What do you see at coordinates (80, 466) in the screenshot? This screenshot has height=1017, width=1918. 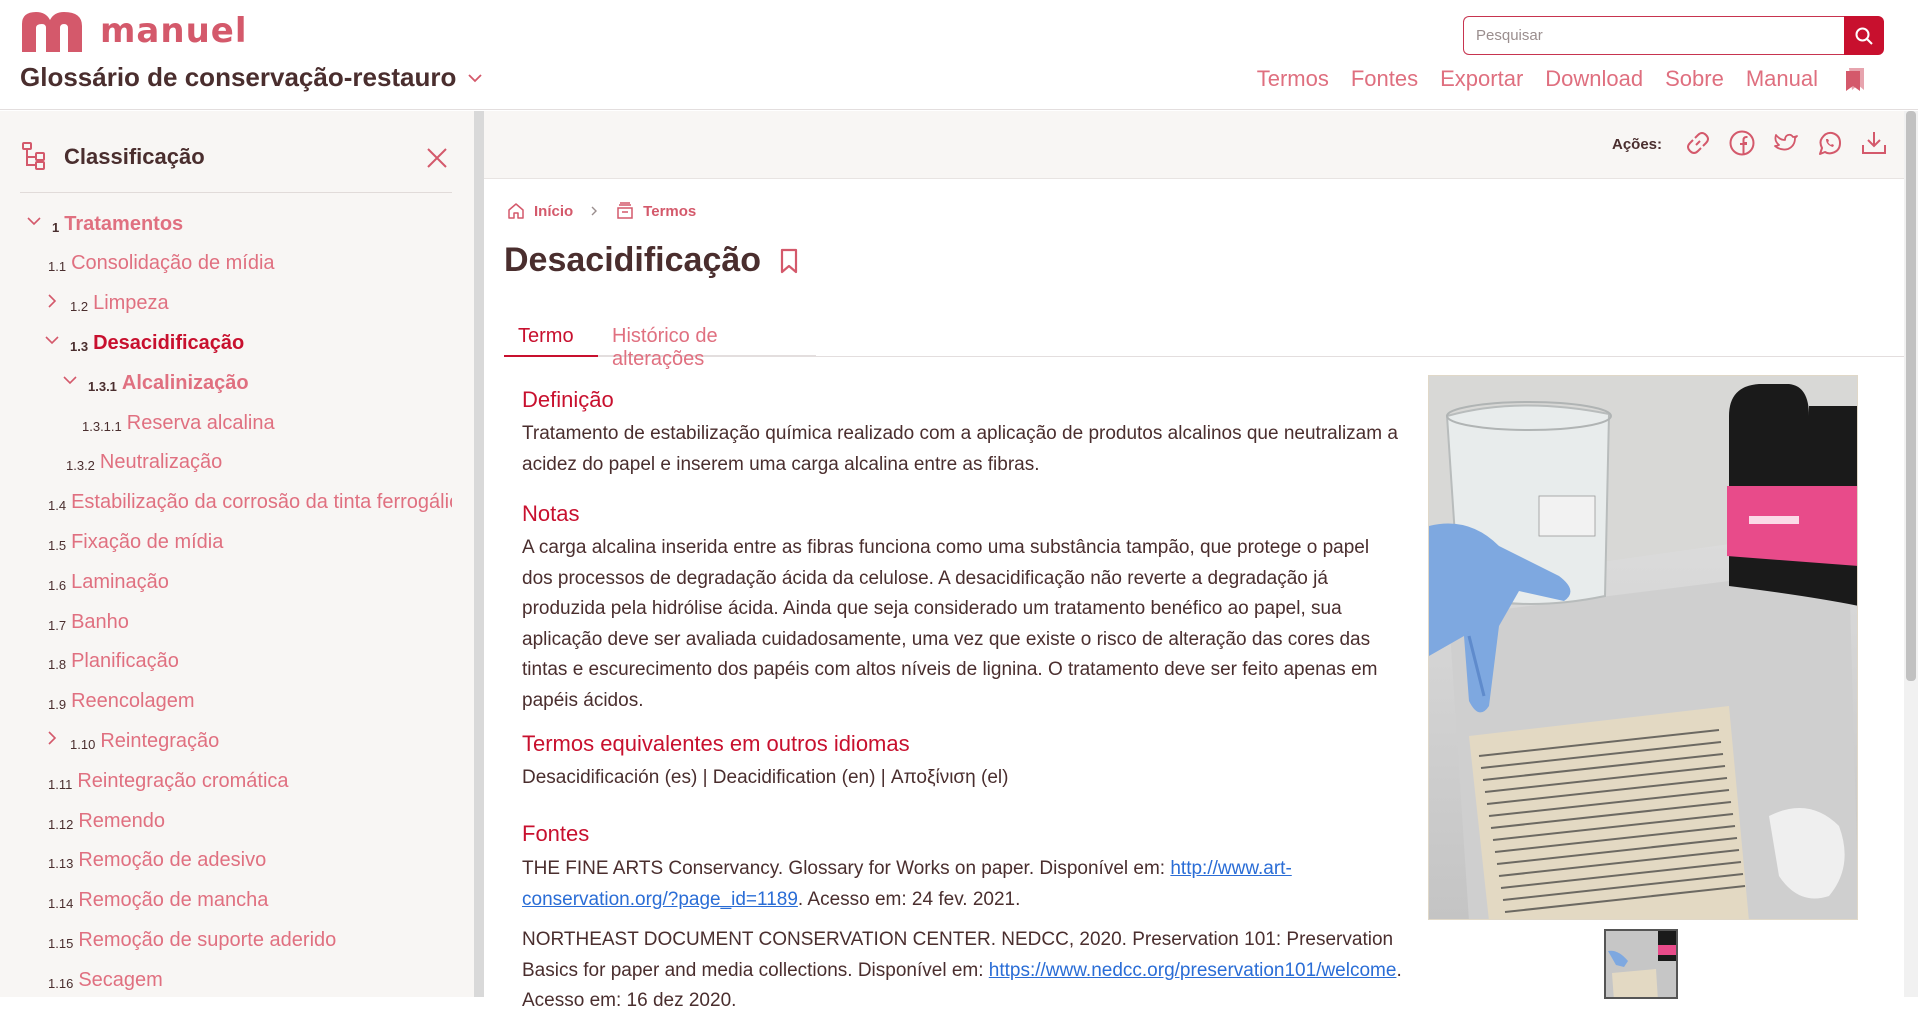 I see `sidebar-item-number: 1.3.2` at bounding box center [80, 466].